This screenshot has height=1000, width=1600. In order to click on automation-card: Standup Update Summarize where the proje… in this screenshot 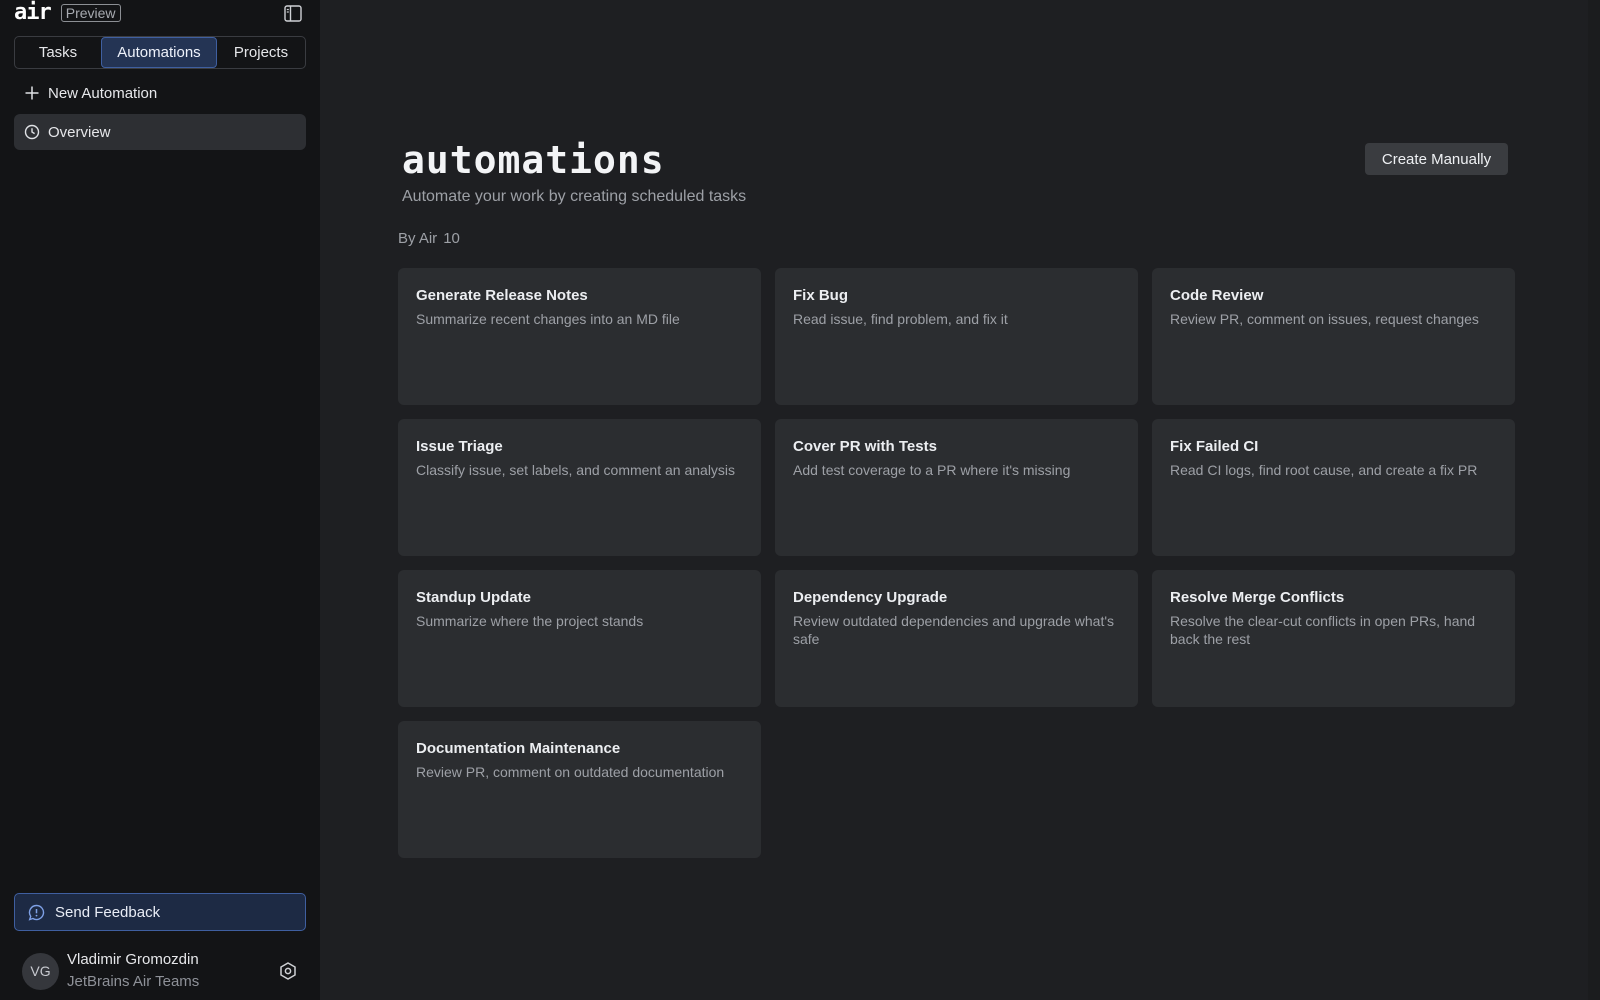, I will do `click(579, 638)`.